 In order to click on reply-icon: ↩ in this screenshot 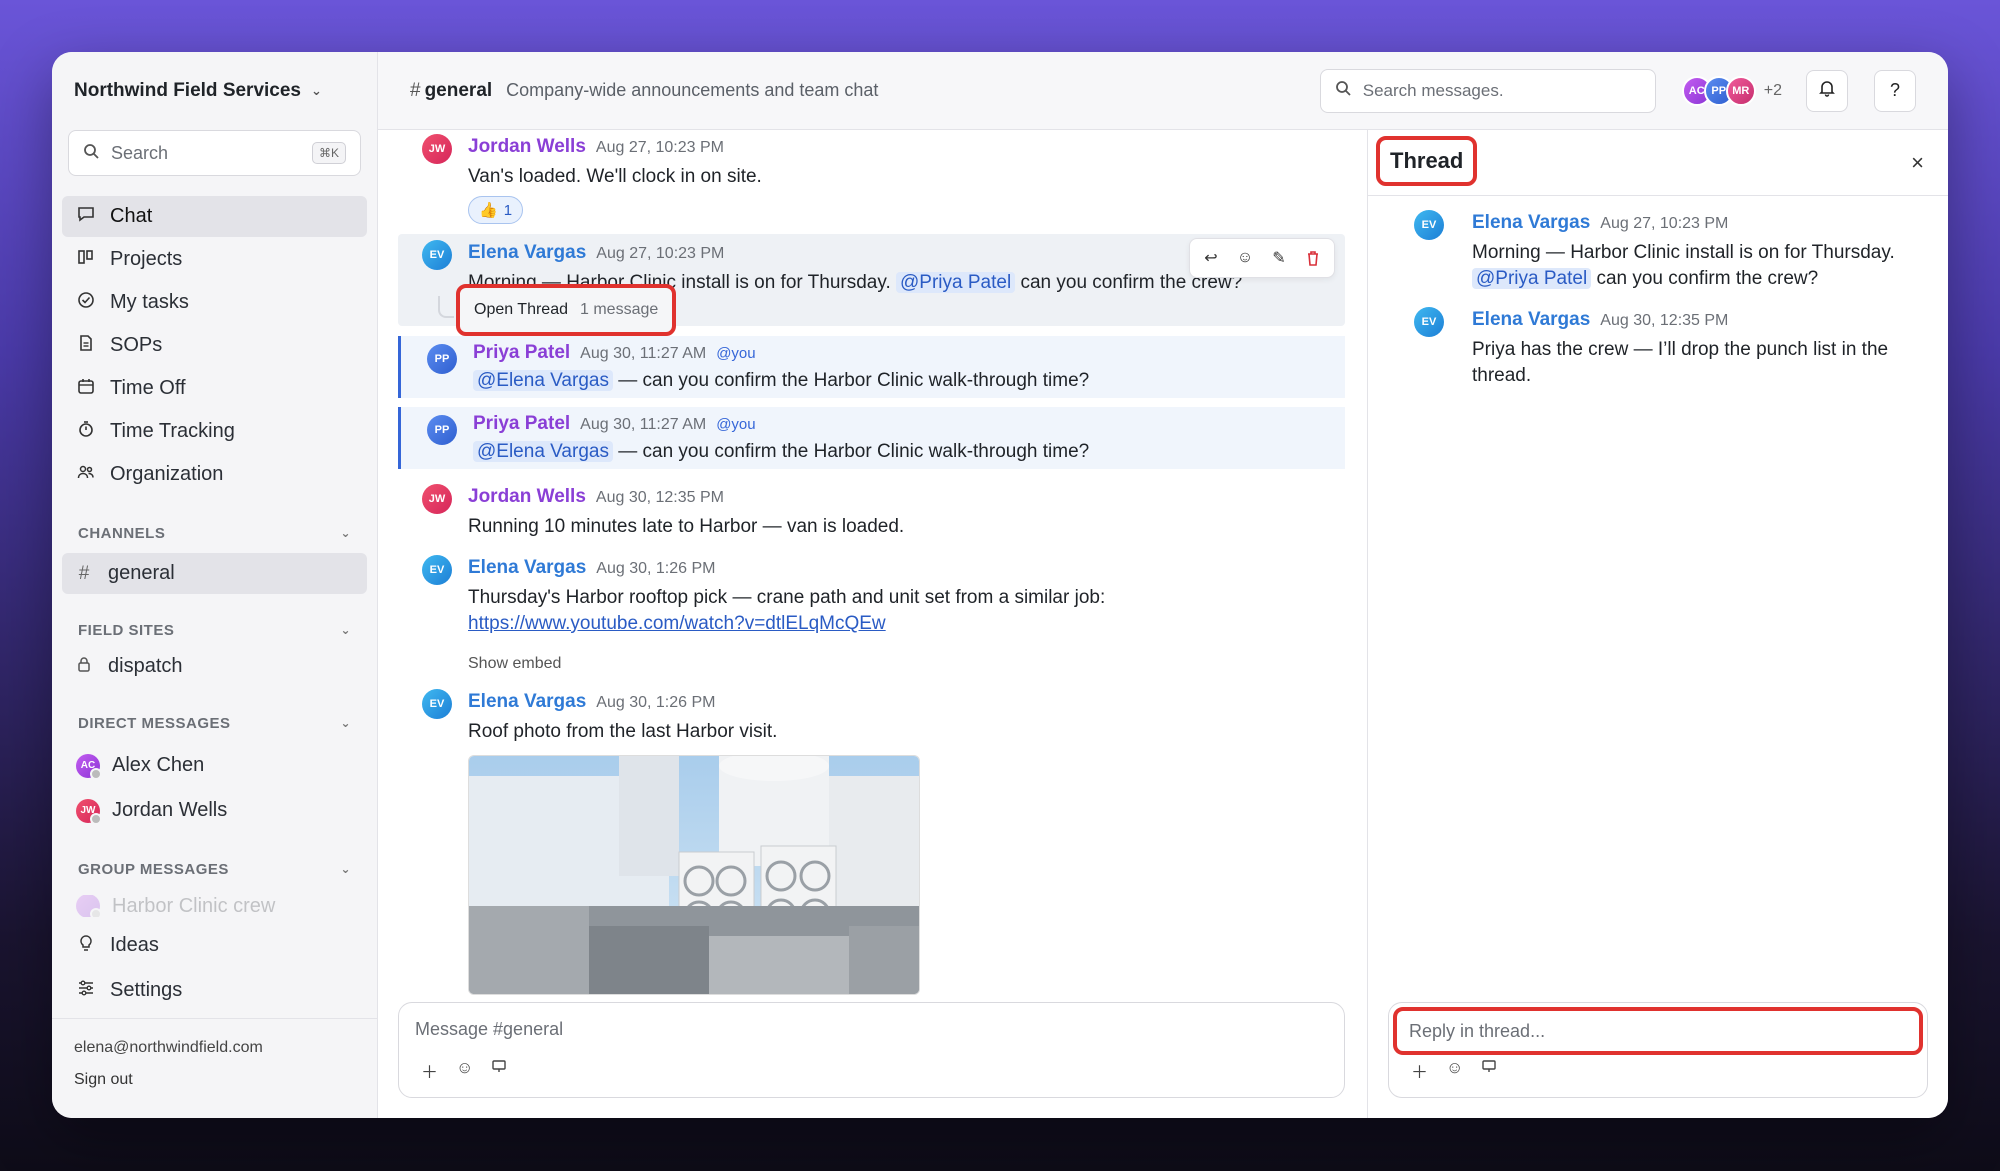, I will do `click(1211, 258)`.